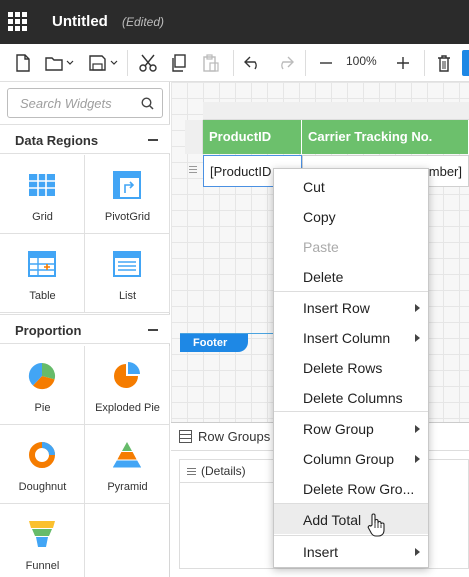 This screenshot has width=469, height=577. What do you see at coordinates (185, 436) in the screenshot?
I see `row-groups-icon` at bounding box center [185, 436].